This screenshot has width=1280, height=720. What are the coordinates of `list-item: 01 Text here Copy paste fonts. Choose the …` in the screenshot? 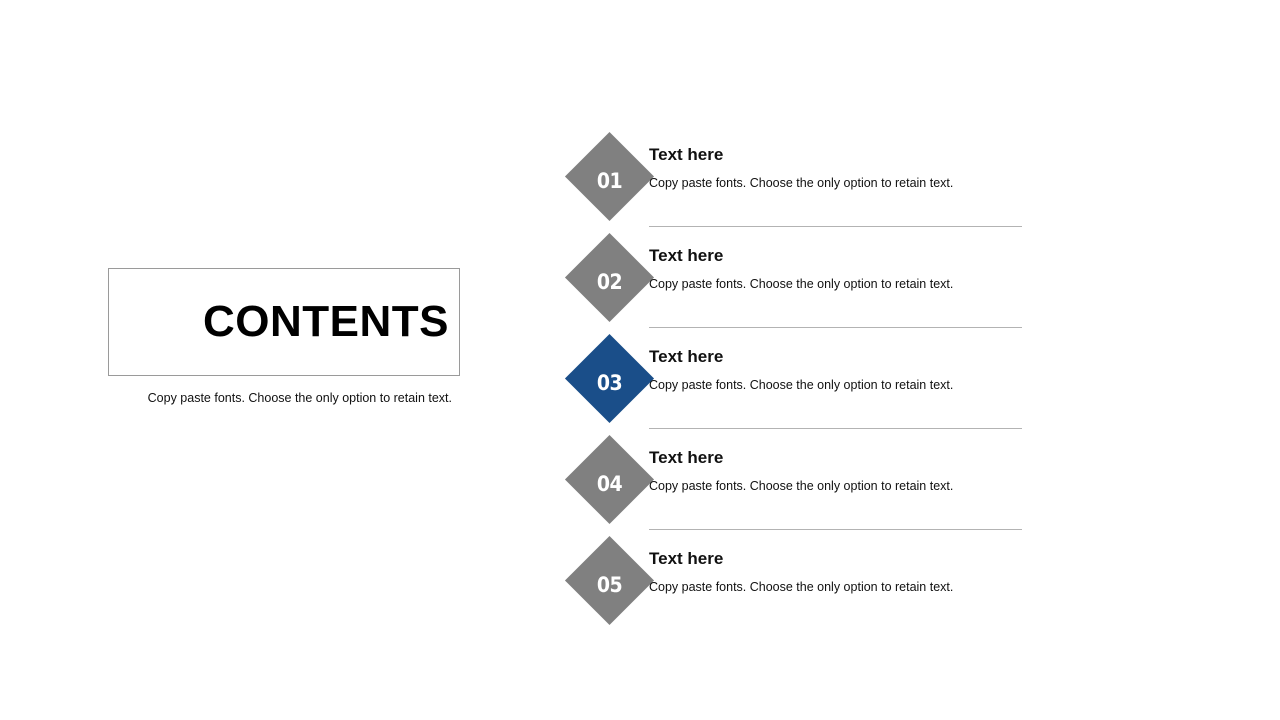 It's located at (793, 182).